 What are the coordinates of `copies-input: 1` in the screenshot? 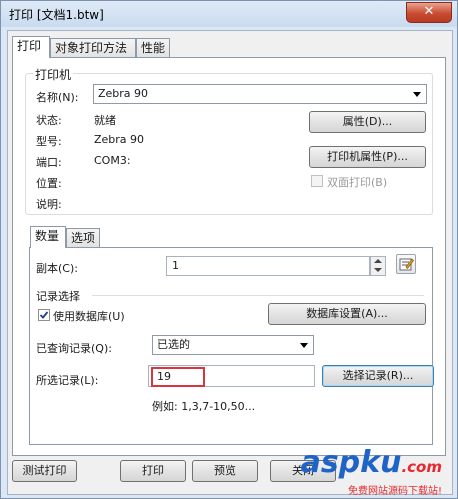 It's located at (268, 266).